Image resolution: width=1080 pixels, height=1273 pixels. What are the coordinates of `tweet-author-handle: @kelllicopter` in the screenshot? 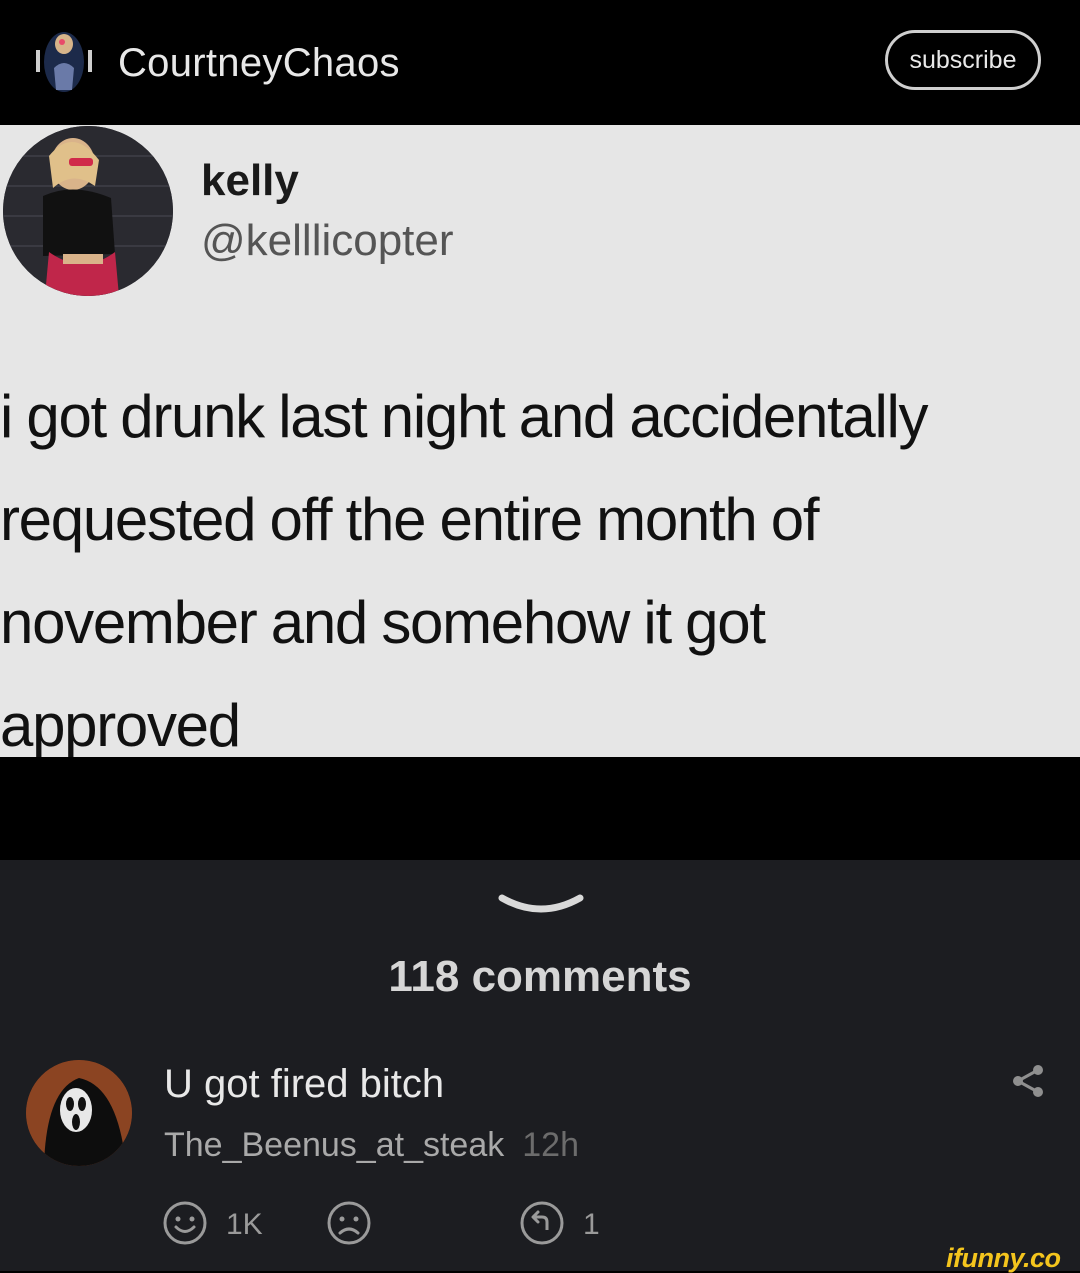 It's located at (327, 240).